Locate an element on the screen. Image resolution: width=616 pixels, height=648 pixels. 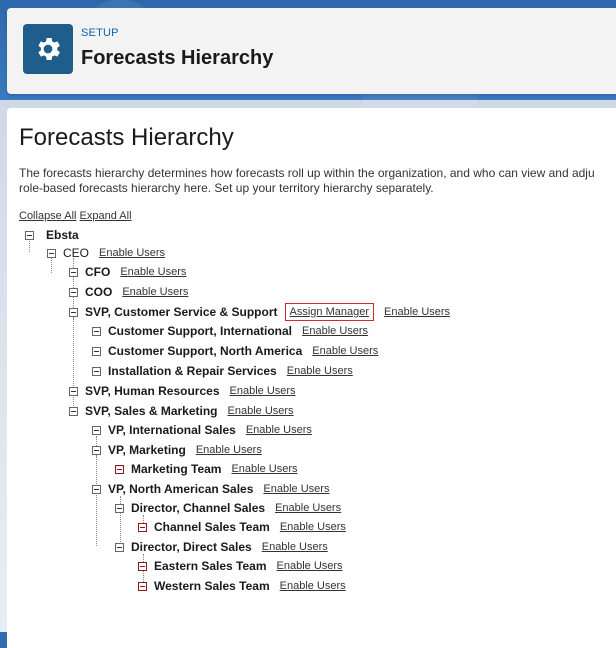
tree-node-coo: COO Enable Users is located at coordinates (128, 292).